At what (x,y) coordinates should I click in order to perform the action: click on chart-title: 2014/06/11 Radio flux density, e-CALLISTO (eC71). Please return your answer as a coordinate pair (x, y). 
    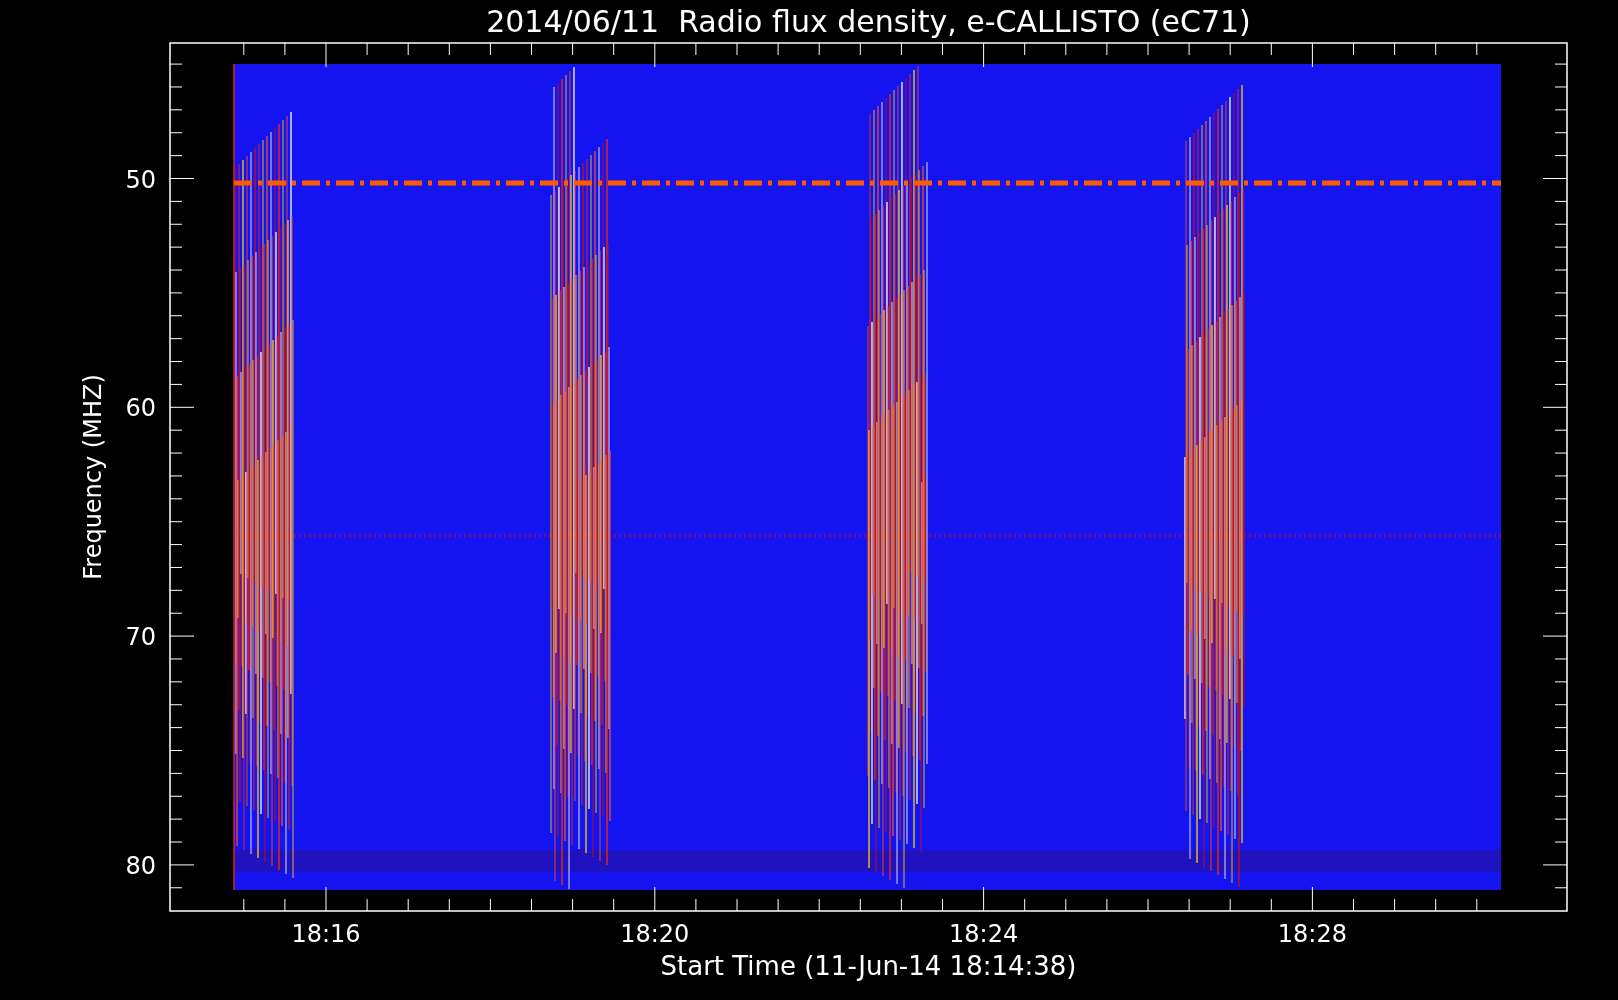
    Looking at the image, I should click on (868, 21).